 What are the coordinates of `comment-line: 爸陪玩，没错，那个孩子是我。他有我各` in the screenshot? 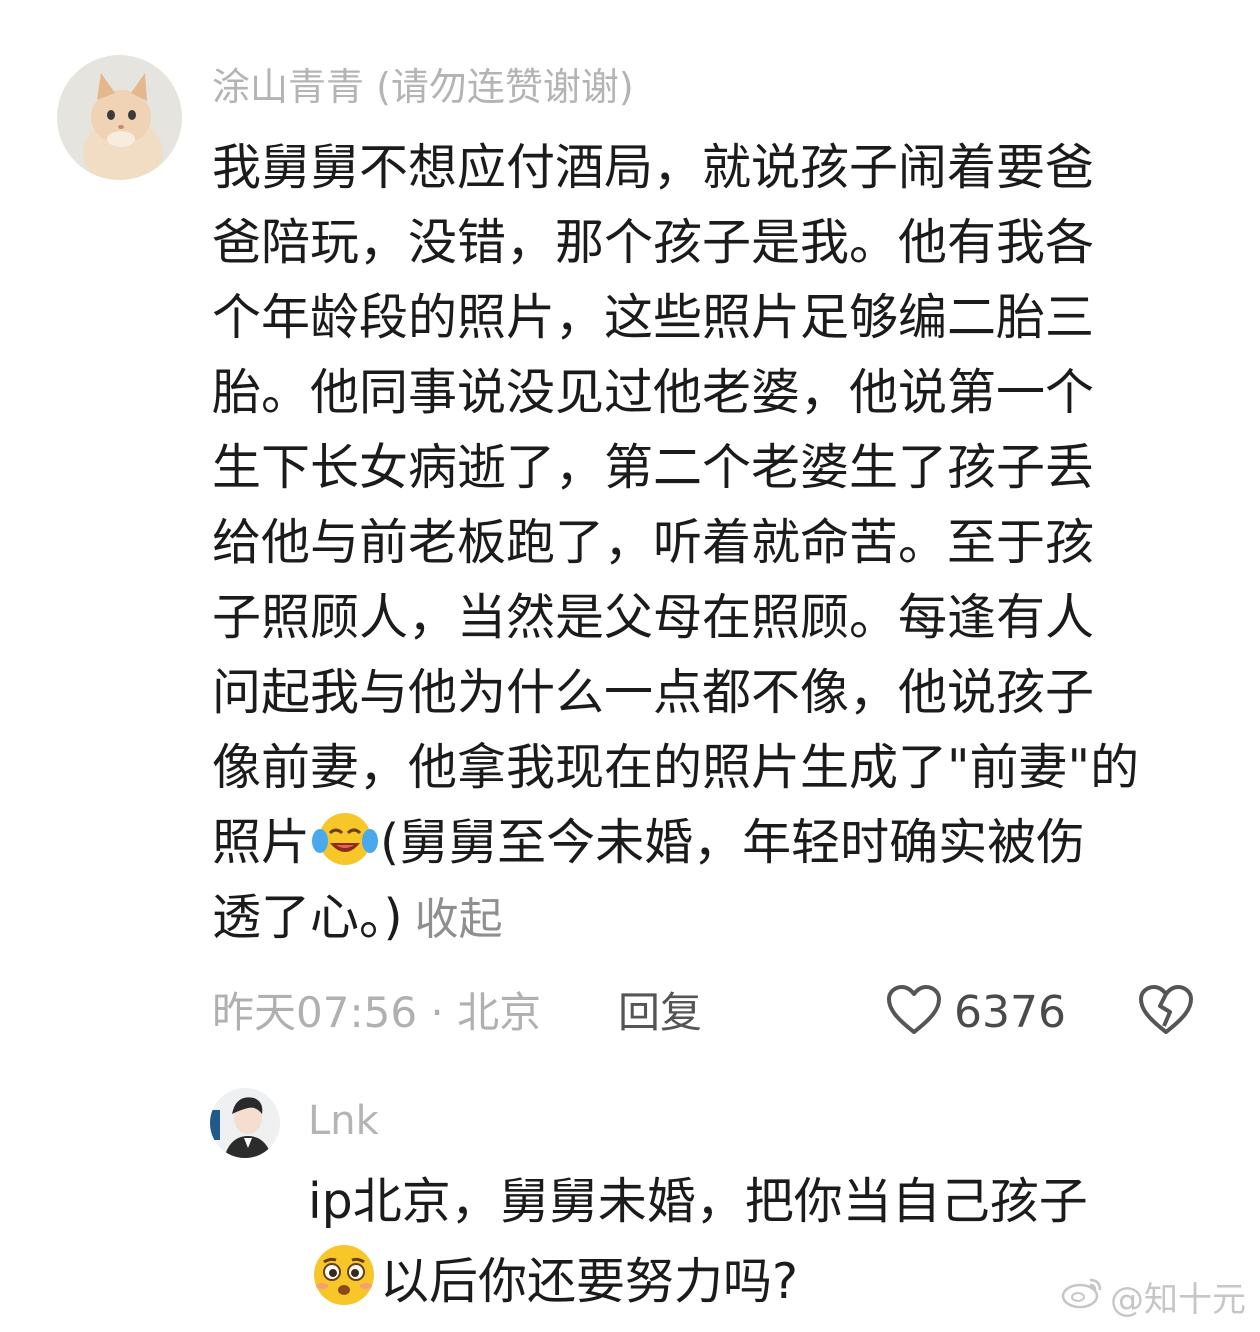 It's located at (653, 242).